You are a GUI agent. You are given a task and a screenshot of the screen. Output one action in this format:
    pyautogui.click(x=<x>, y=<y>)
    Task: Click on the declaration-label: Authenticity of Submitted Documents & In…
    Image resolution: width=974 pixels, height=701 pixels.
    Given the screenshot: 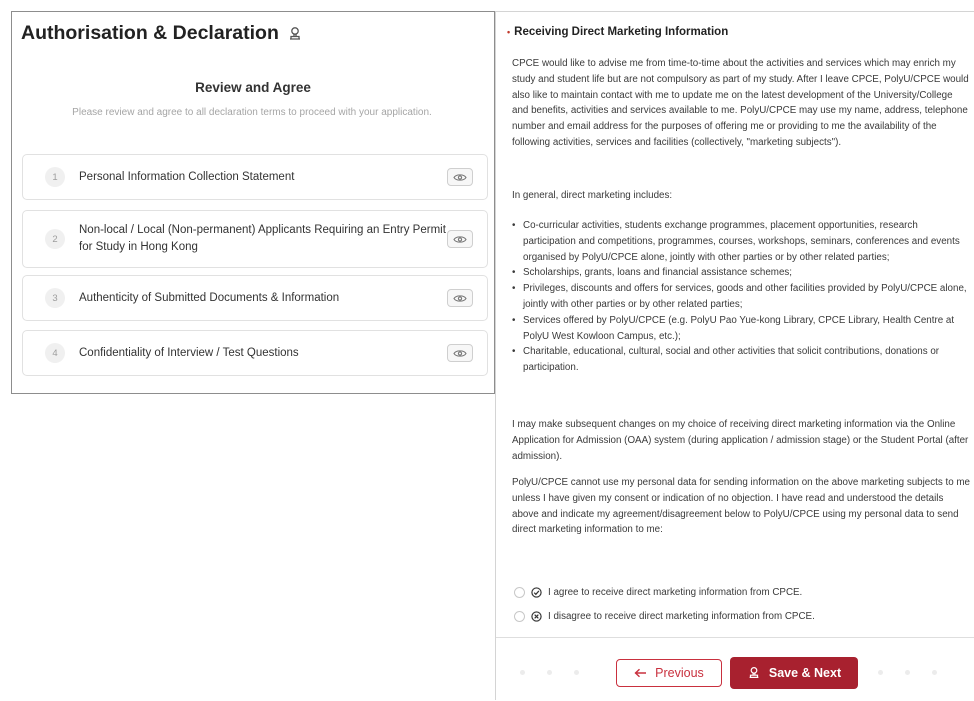 What is the action you would take?
    pyautogui.click(x=209, y=297)
    